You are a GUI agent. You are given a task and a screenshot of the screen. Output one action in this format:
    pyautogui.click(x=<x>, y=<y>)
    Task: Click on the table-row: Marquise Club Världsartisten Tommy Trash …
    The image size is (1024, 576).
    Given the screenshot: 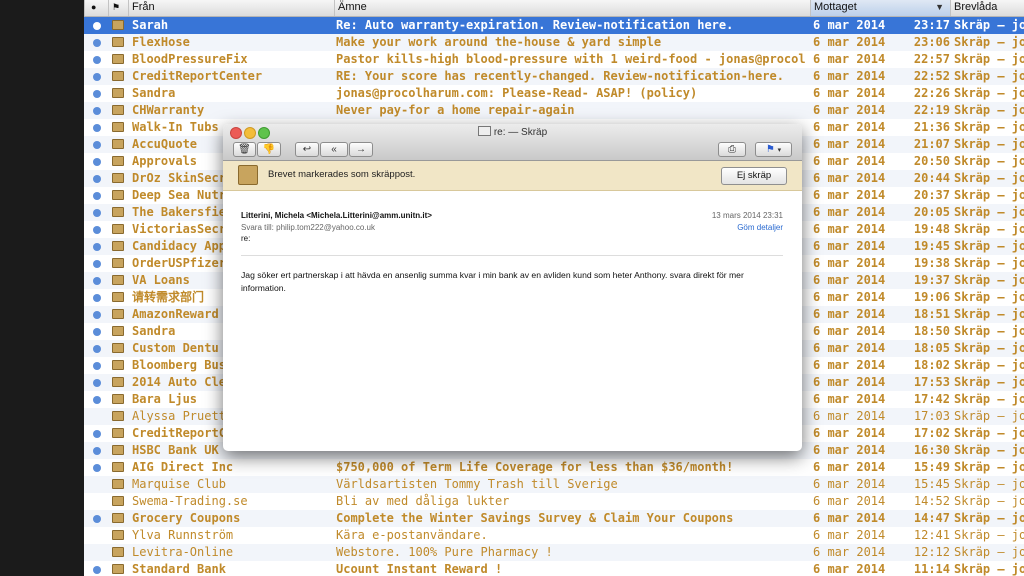 What is the action you would take?
    pyautogui.click(x=554, y=484)
    